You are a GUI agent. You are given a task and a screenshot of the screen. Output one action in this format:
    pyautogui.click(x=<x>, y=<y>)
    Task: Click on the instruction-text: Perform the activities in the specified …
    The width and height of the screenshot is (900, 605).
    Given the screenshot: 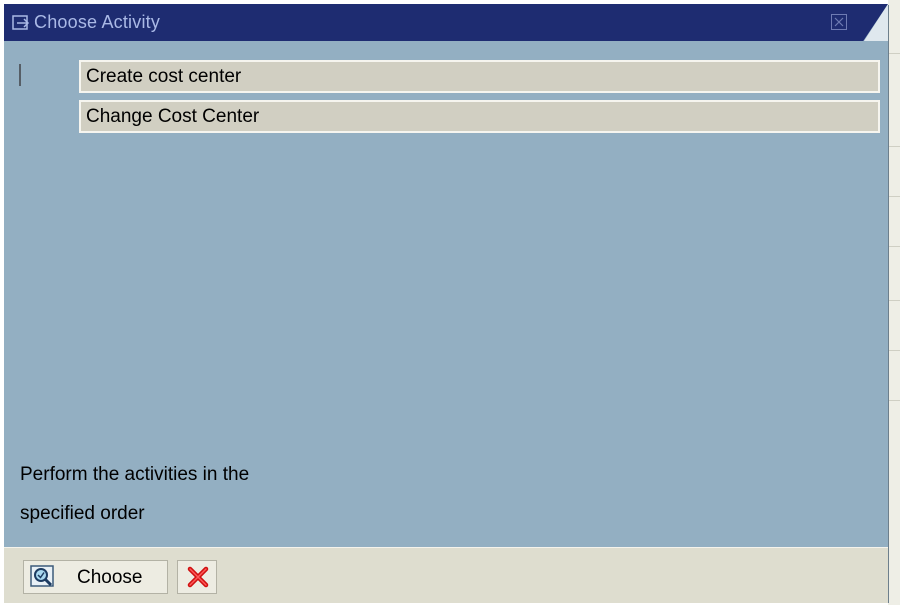 What is the action you would take?
    pyautogui.click(x=220, y=494)
    